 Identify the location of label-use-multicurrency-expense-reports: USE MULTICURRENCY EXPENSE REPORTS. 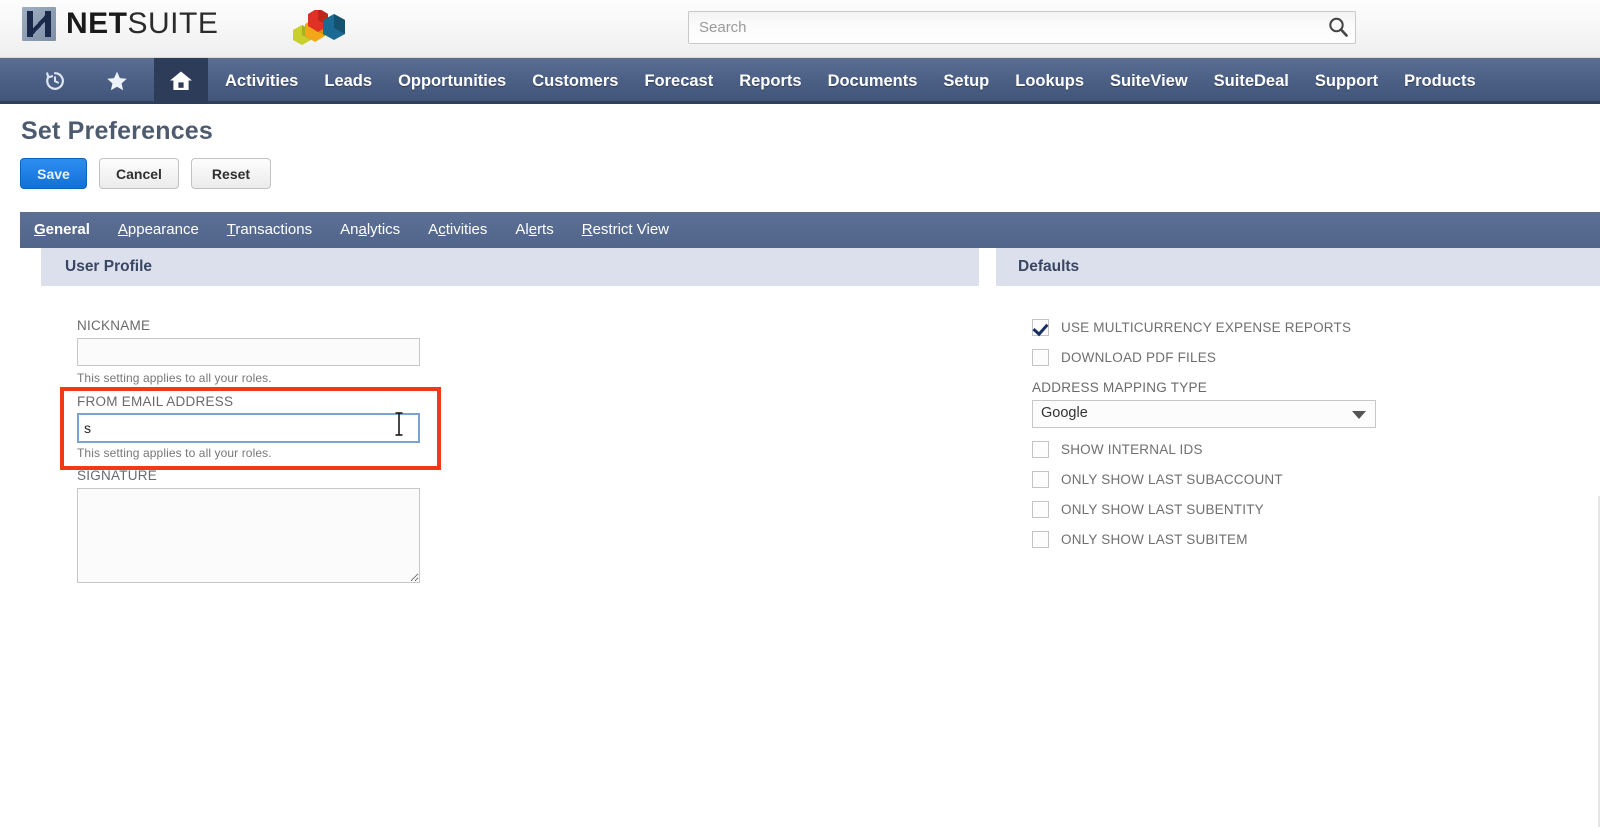
(1206, 327).